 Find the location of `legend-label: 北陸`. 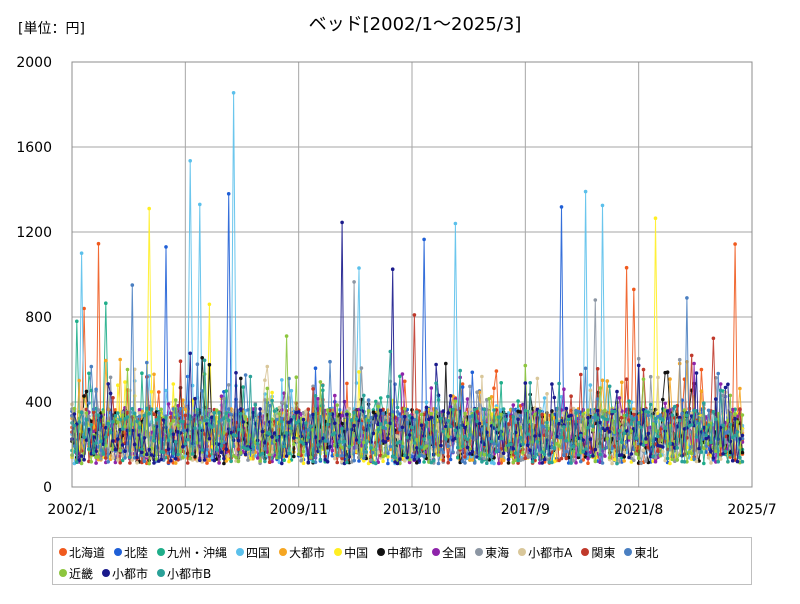

legend-label: 北陸 is located at coordinates (136, 552).